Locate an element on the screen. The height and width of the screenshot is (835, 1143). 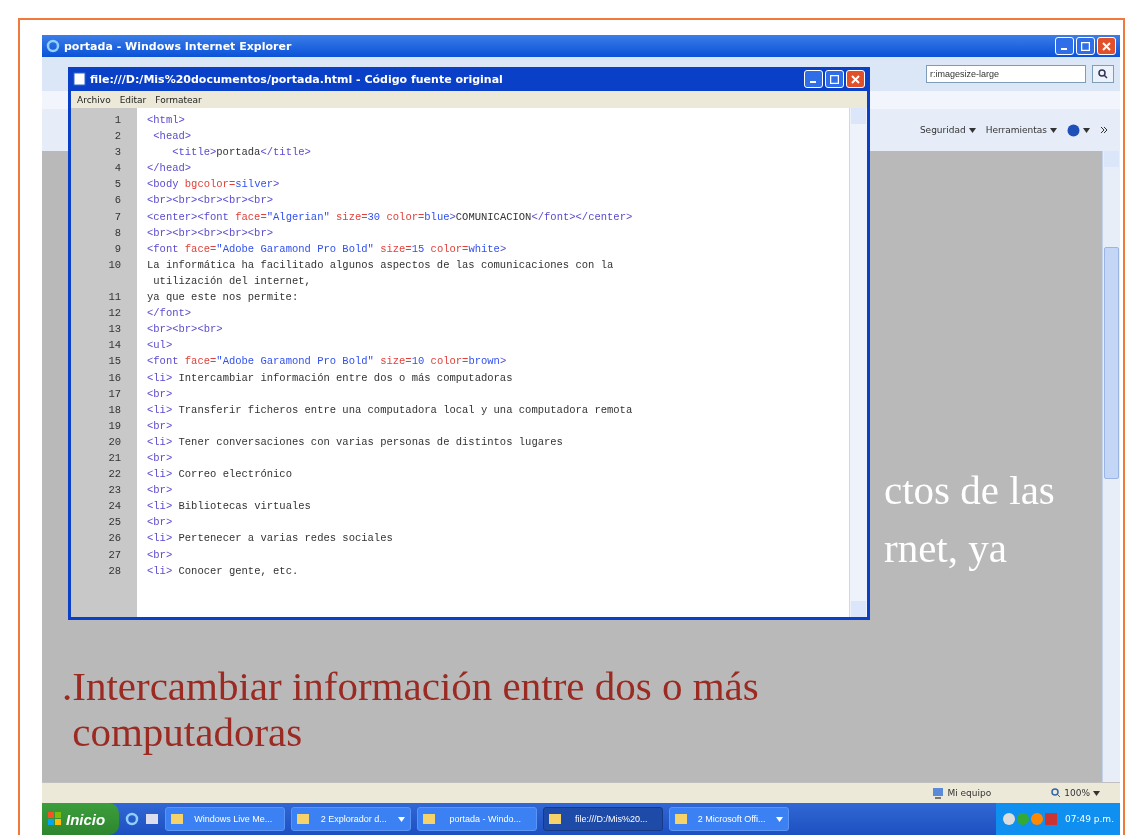
line-number: 19 is located at coordinates (114, 426).